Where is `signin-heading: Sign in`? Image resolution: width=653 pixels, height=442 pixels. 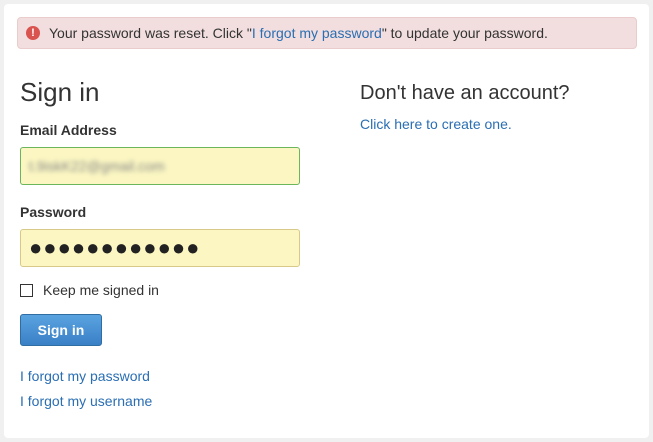
signin-heading: Sign in is located at coordinates (60, 92).